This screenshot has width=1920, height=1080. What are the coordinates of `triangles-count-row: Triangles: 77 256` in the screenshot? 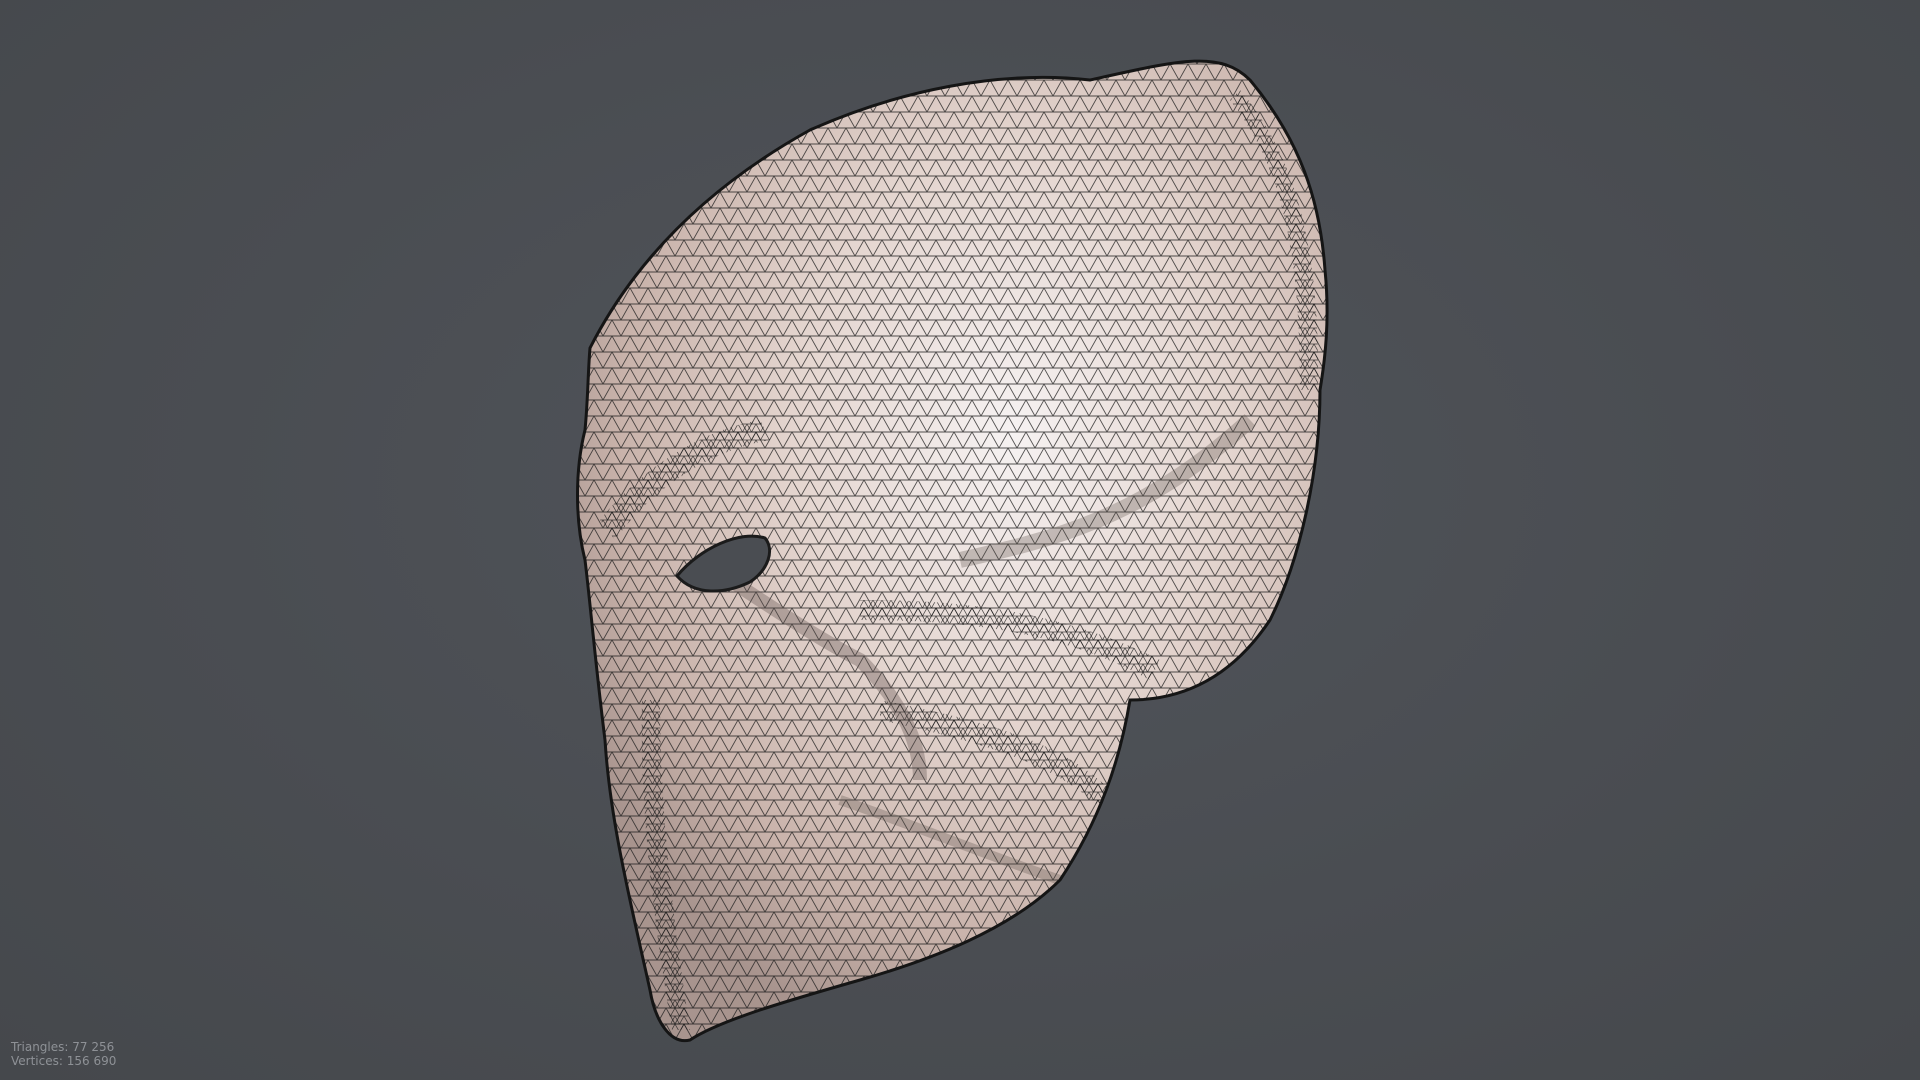 It's located at (63, 1047).